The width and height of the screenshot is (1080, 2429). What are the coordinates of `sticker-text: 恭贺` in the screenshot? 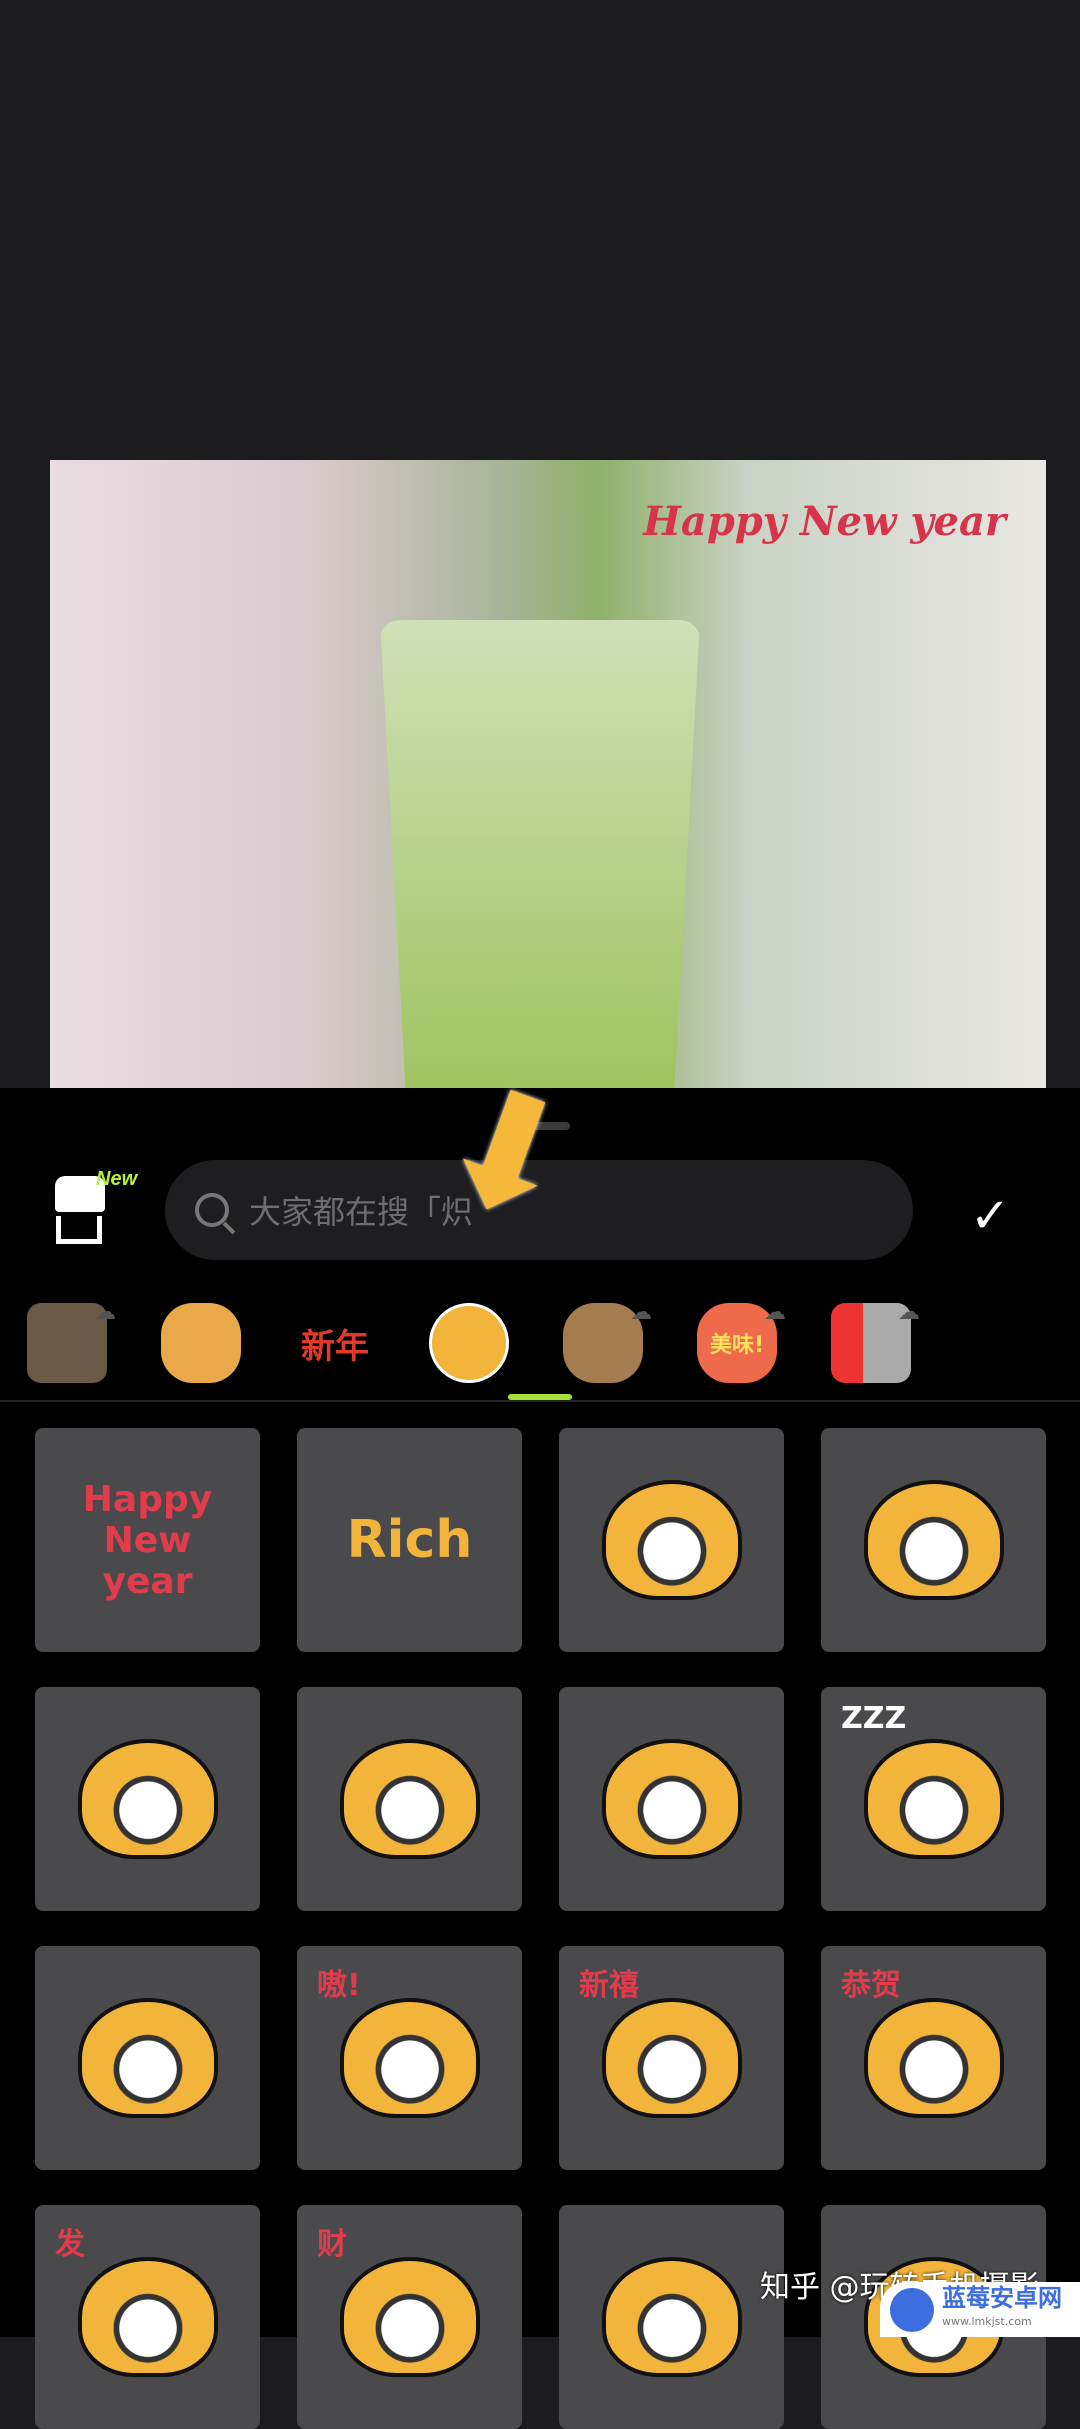 It's located at (871, 1985).